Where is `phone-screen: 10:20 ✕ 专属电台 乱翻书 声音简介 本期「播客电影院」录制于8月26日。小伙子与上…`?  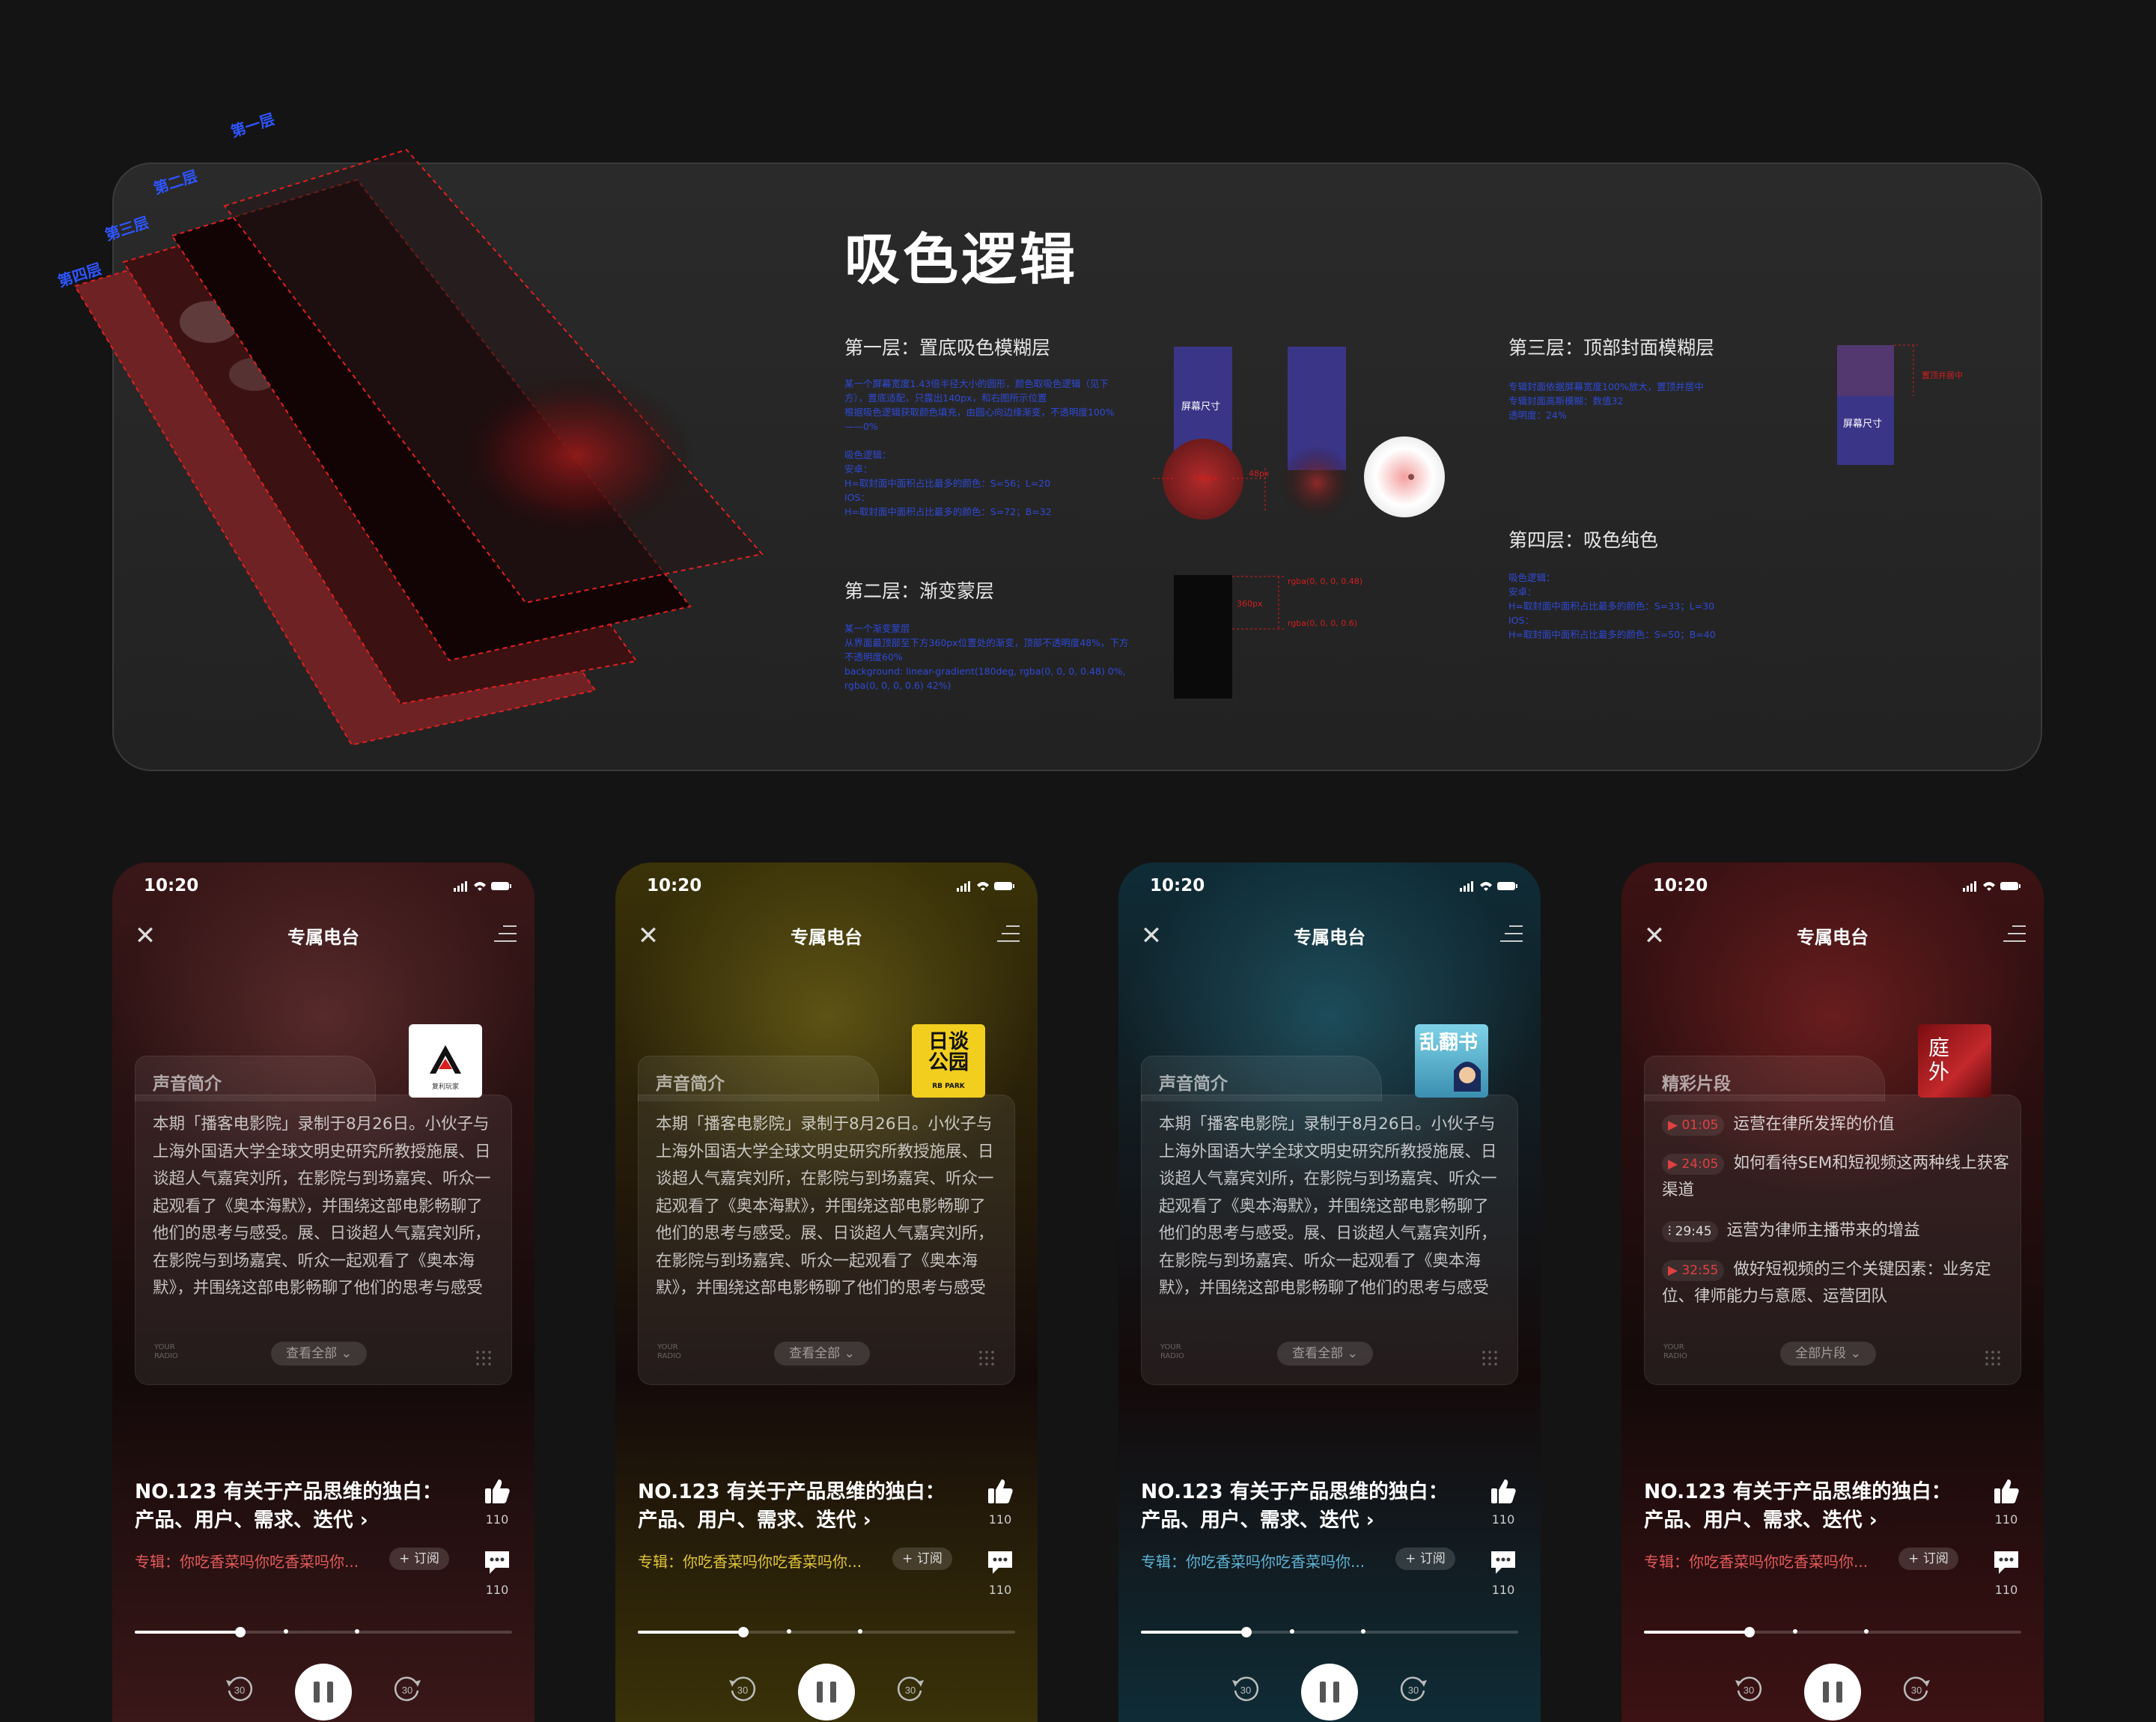 phone-screen: 10:20 ✕ 专属电台 乱翻书 声音简介 本期「播客电影院」录制于8月26日。小伙子与上… is located at coordinates (1329, 1292).